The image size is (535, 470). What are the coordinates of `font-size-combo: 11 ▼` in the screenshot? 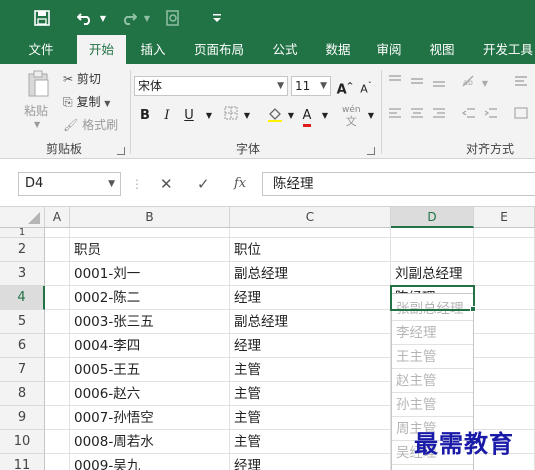 It's located at (311, 86).